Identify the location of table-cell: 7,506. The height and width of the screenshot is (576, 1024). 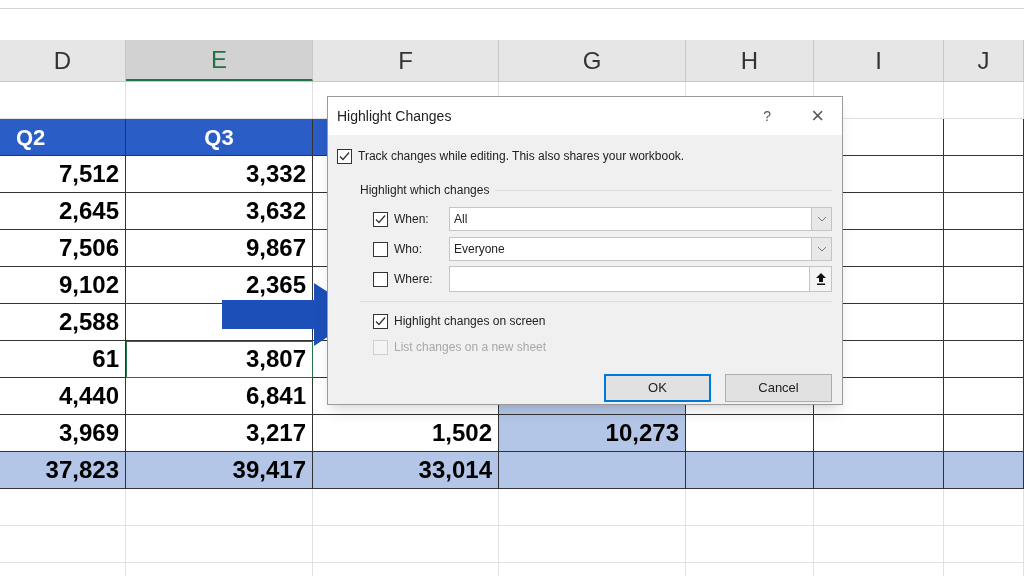
(63, 248).